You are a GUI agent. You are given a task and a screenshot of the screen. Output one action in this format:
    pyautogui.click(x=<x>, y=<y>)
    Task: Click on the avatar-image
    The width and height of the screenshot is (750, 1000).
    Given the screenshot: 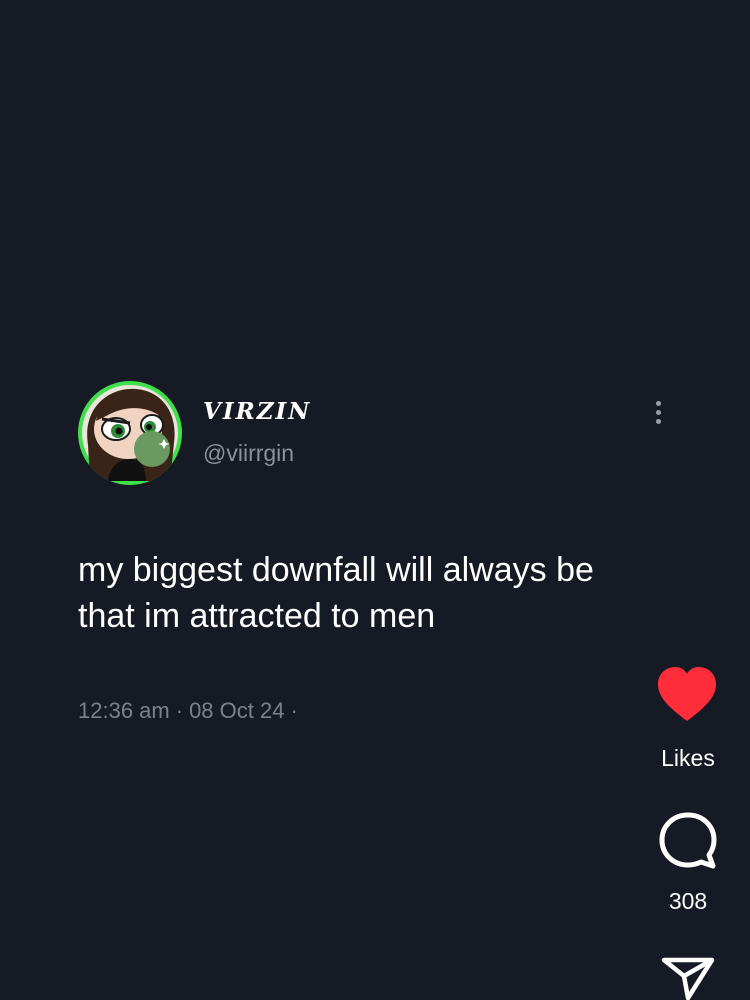 What is the action you would take?
    pyautogui.click(x=130, y=433)
    